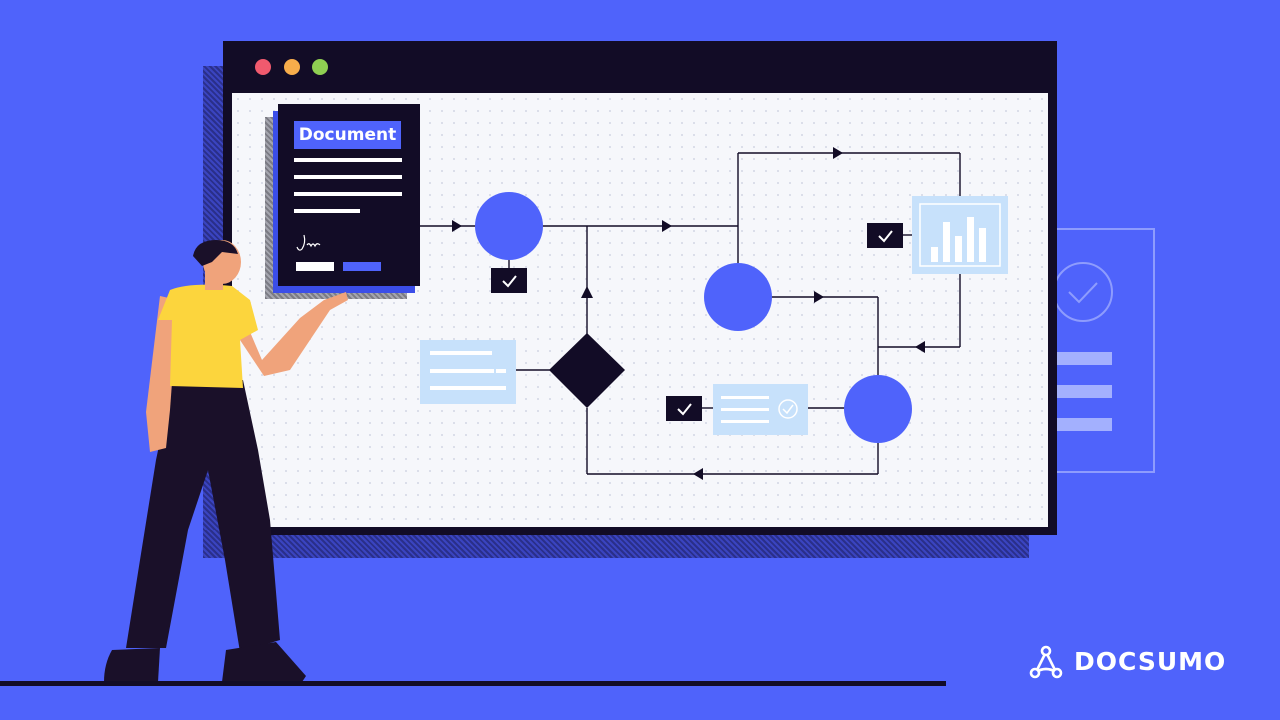 The height and width of the screenshot is (720, 1280). I want to click on brand-name: DOCSUMO, so click(1150, 662).